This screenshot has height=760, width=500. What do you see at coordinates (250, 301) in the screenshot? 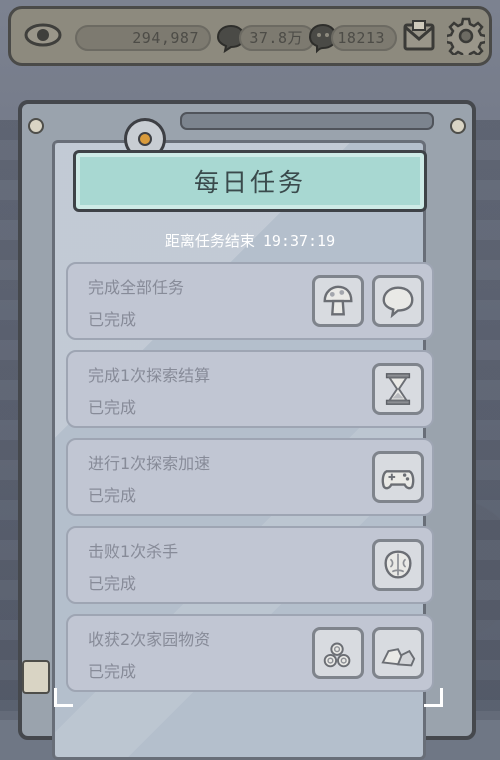
I see `task-card: 完成全部任务 已完成` at bounding box center [250, 301].